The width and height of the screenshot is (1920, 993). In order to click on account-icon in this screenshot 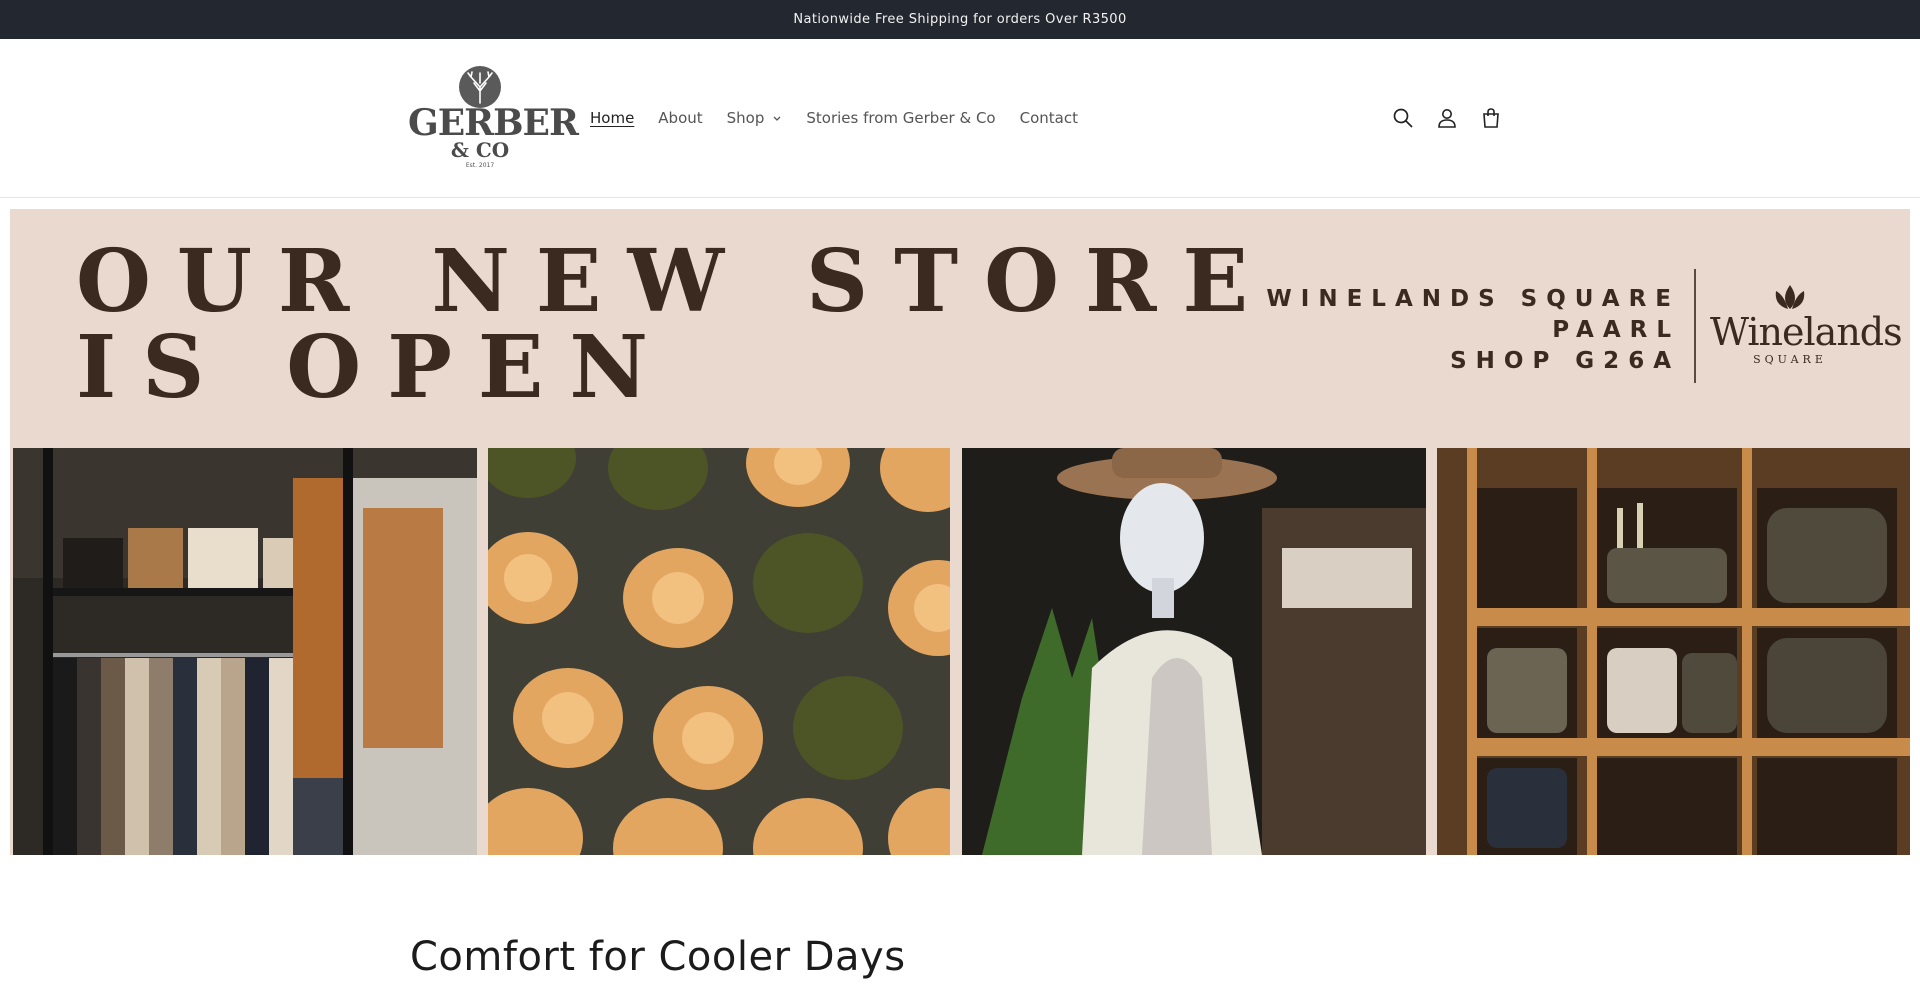, I will do `click(1447, 118)`.